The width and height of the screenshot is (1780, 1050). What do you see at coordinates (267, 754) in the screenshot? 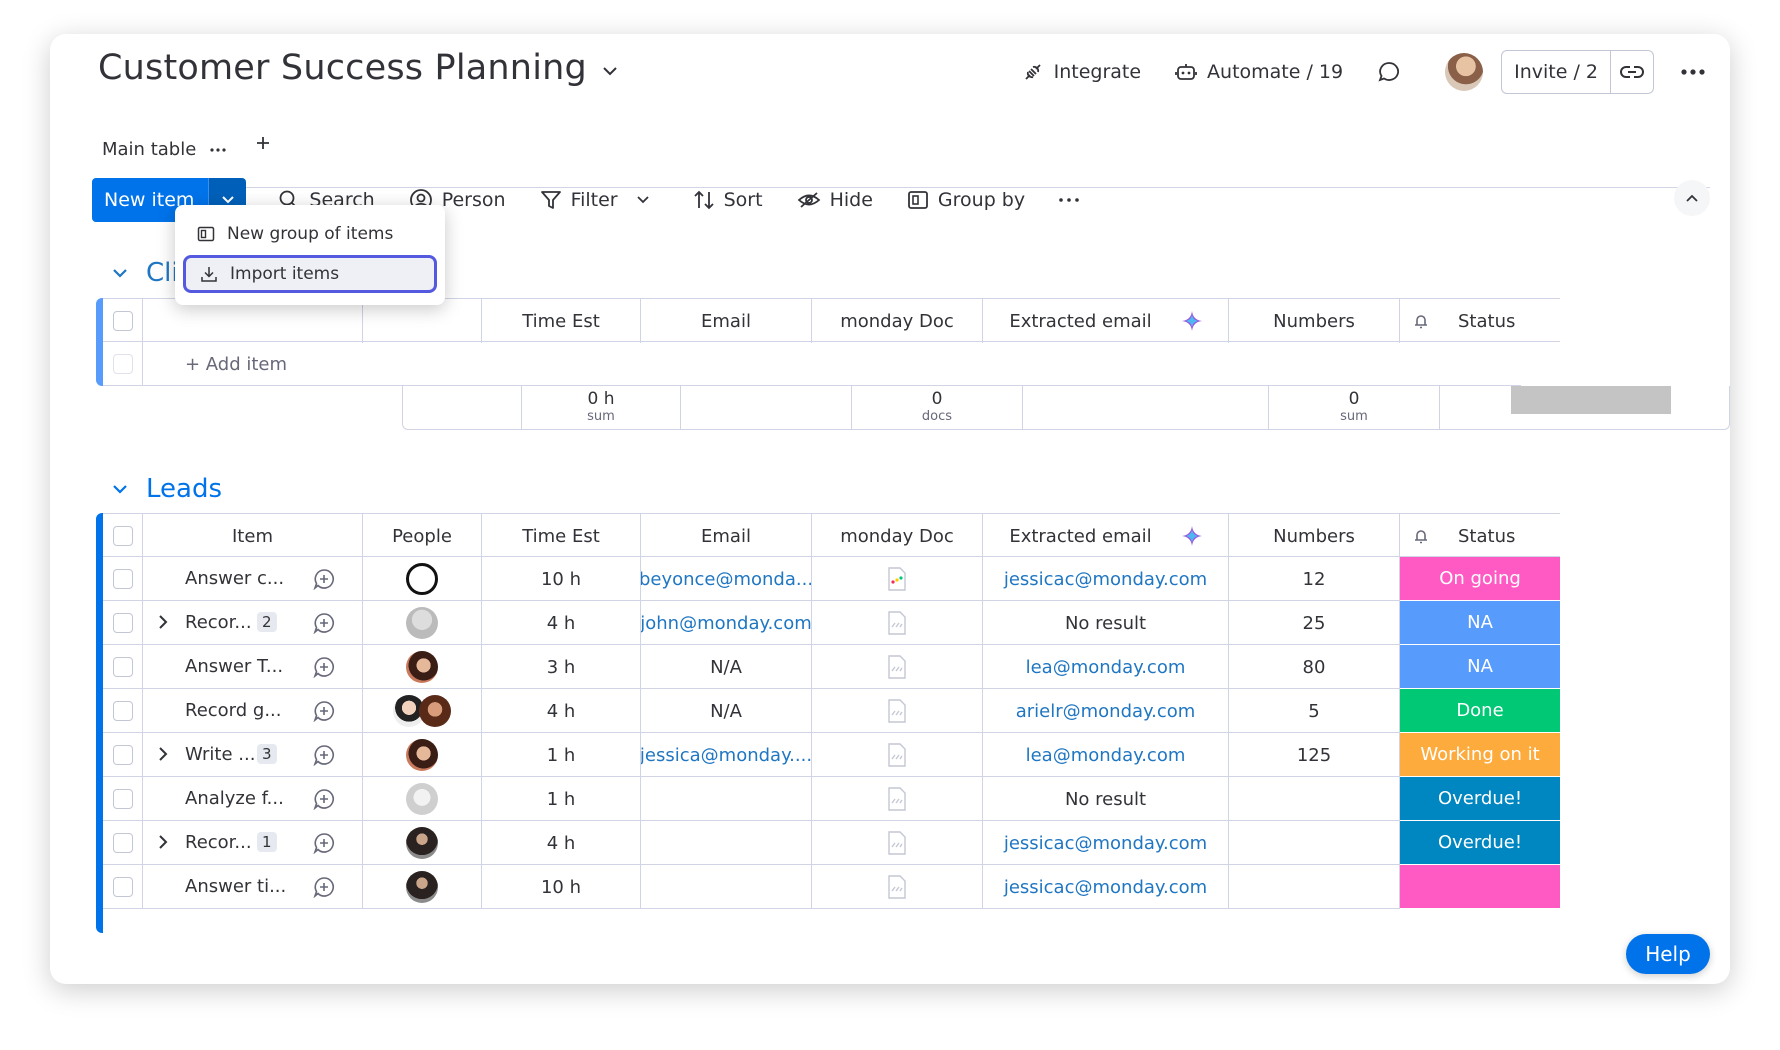
I see `subitems-count-badge: 3` at bounding box center [267, 754].